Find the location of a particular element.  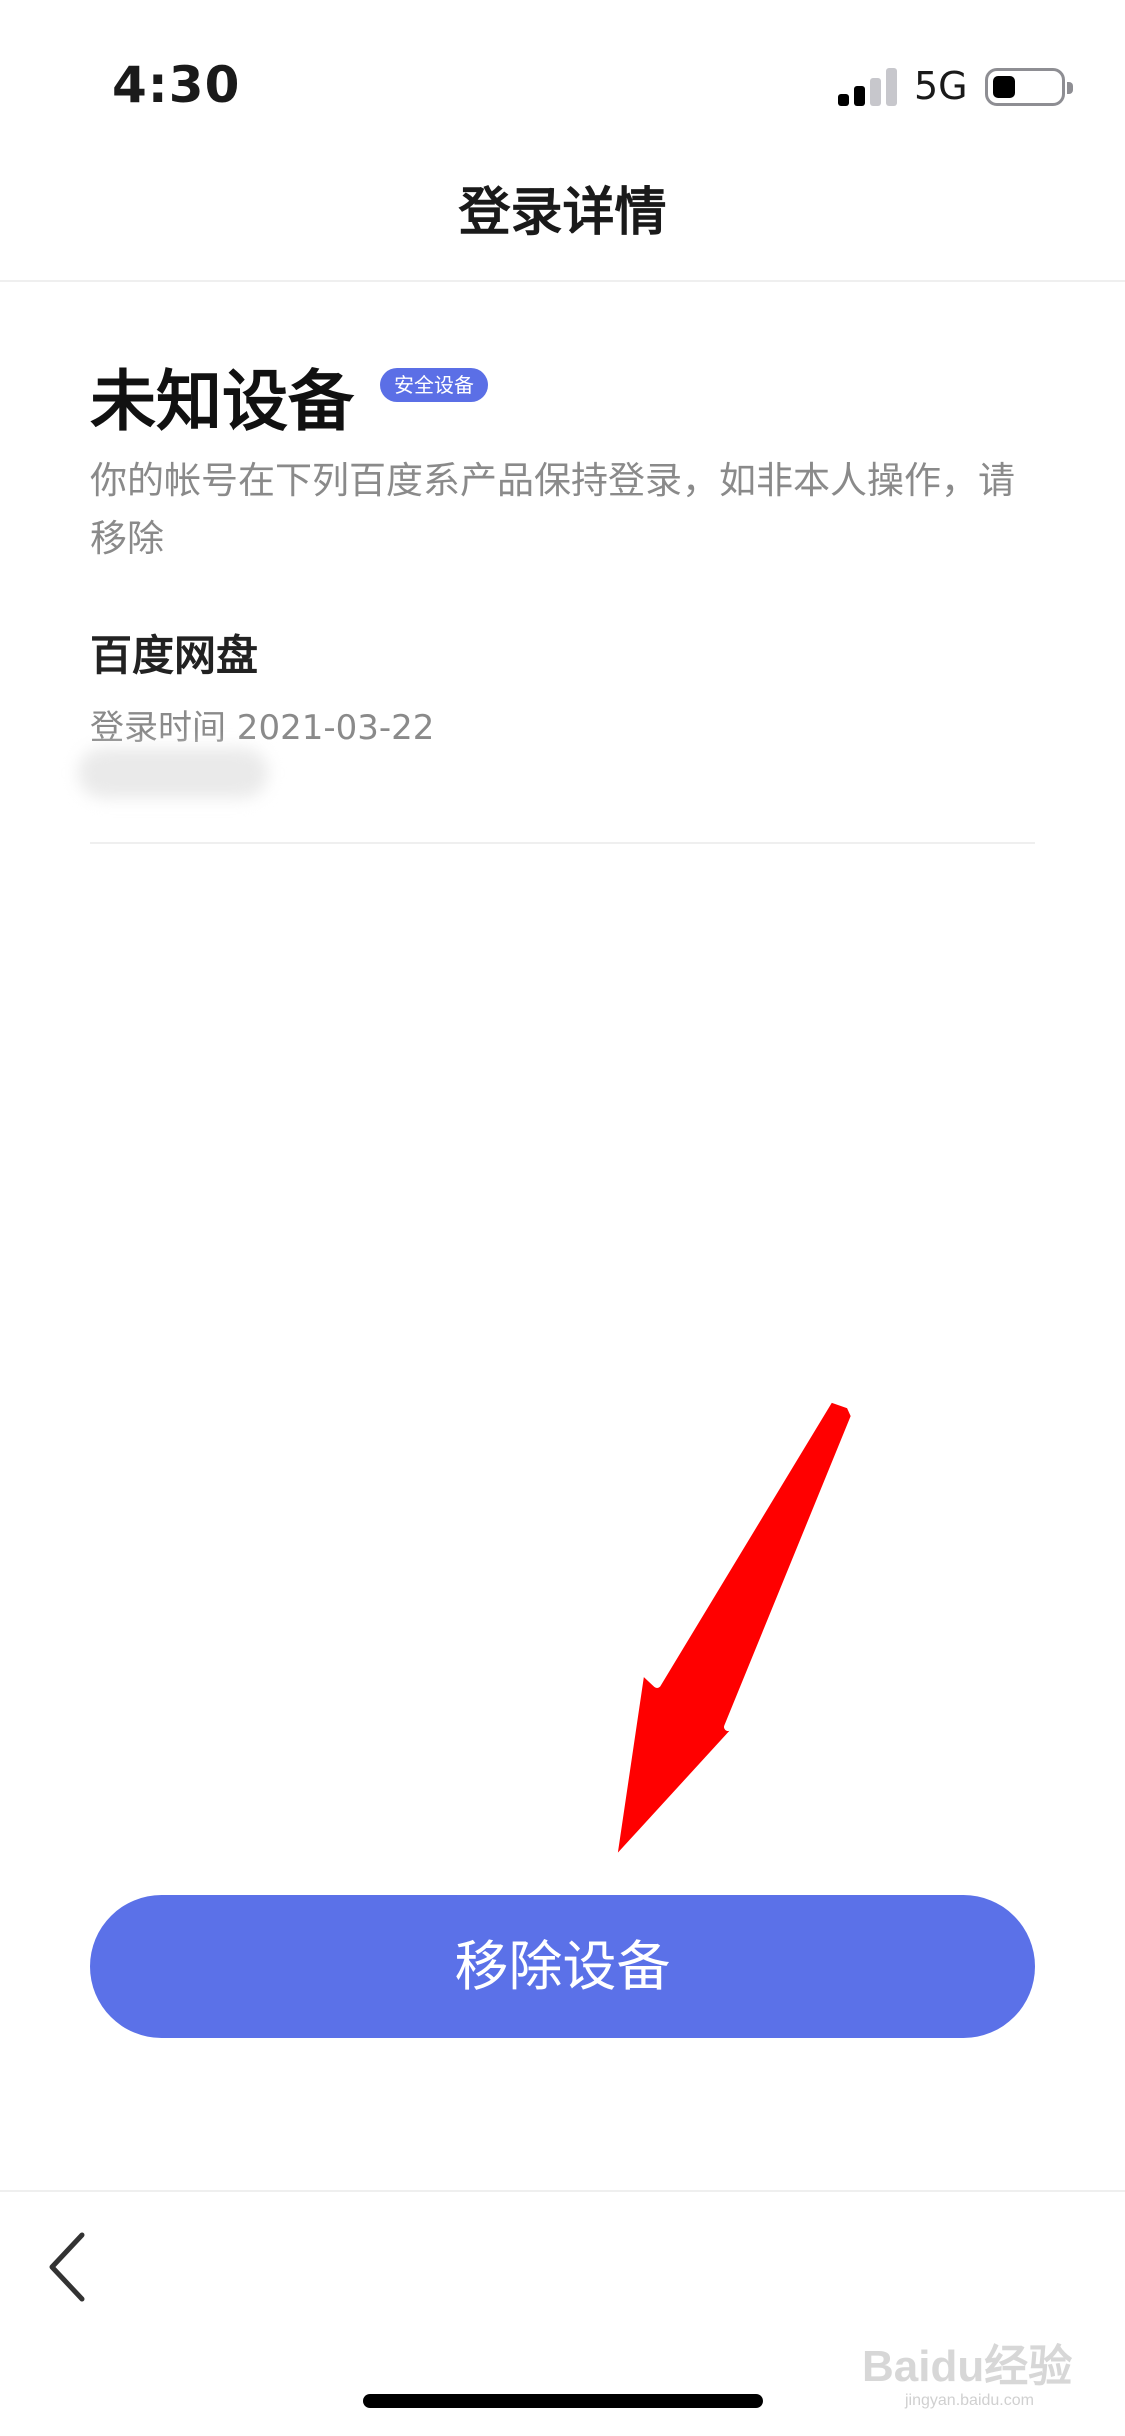

device-title: 未知设备 is located at coordinates (222, 401).